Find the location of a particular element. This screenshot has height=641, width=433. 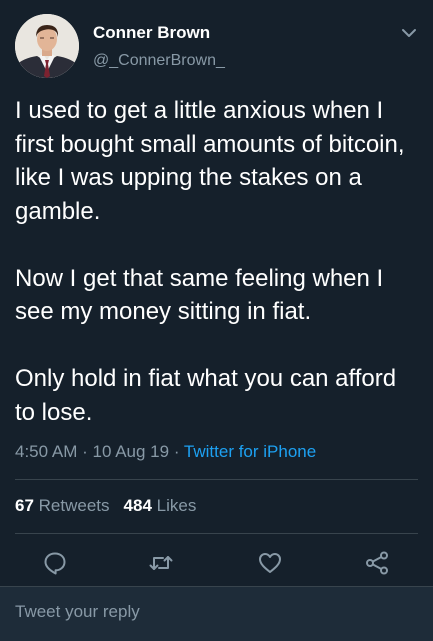

retweets-count: 67 is located at coordinates (24, 505).